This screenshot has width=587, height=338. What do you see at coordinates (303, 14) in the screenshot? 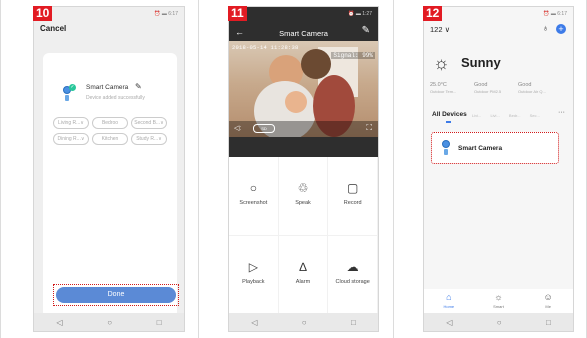
I see `status-bar: ⏰ ▬ 1:27` at bounding box center [303, 14].